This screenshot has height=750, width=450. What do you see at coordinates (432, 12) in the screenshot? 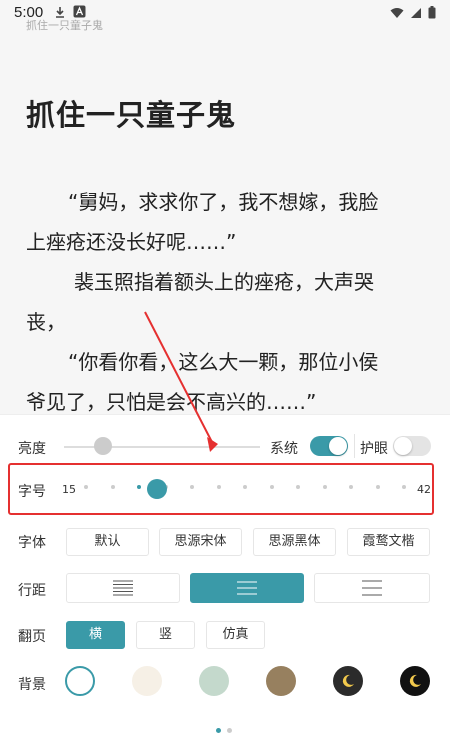
I see `battery-icon` at bounding box center [432, 12].